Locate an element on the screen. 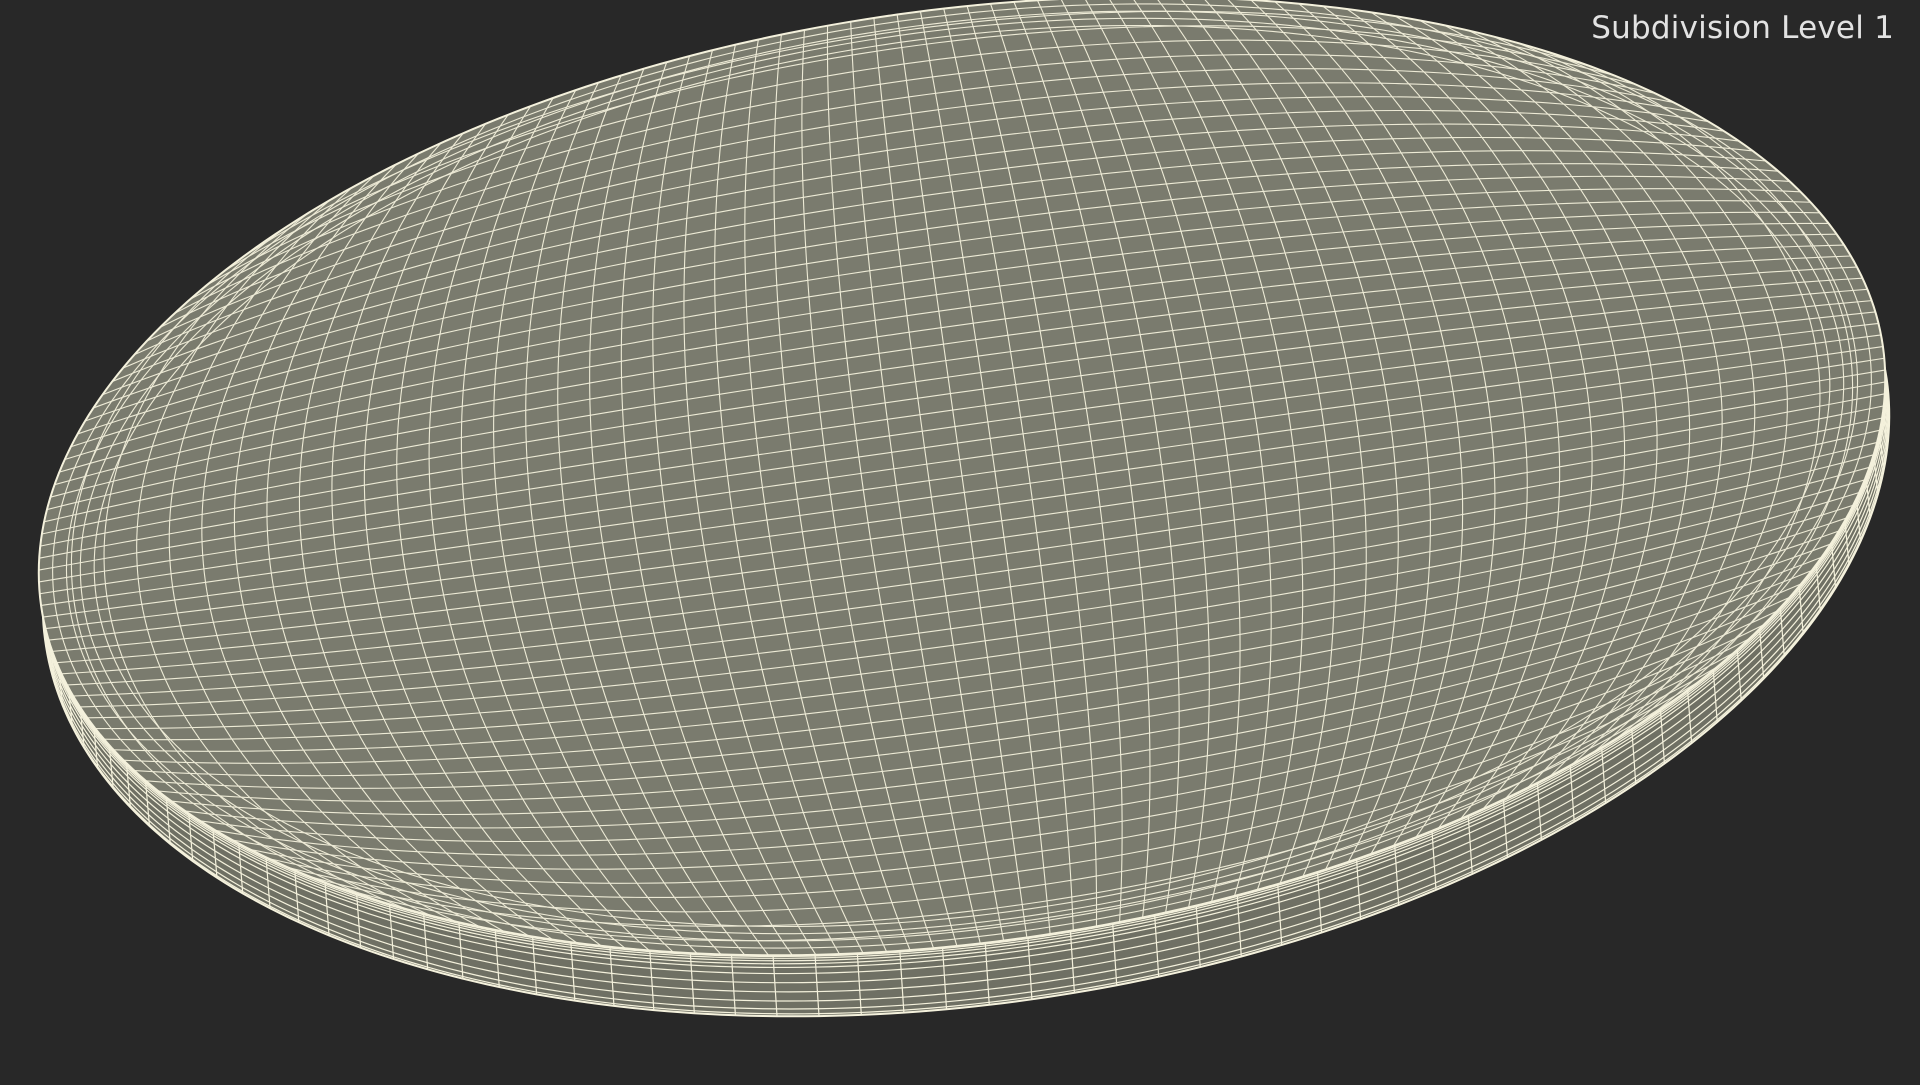  viewport-label: Subdivision Level 1 is located at coordinates (1742, 28).